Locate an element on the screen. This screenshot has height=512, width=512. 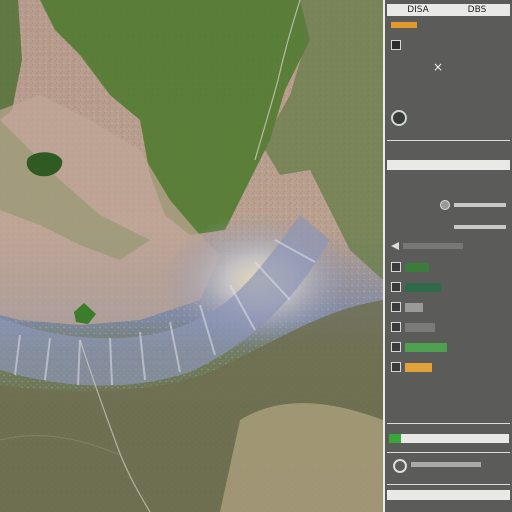
section-bar is located at coordinates (448, 165).